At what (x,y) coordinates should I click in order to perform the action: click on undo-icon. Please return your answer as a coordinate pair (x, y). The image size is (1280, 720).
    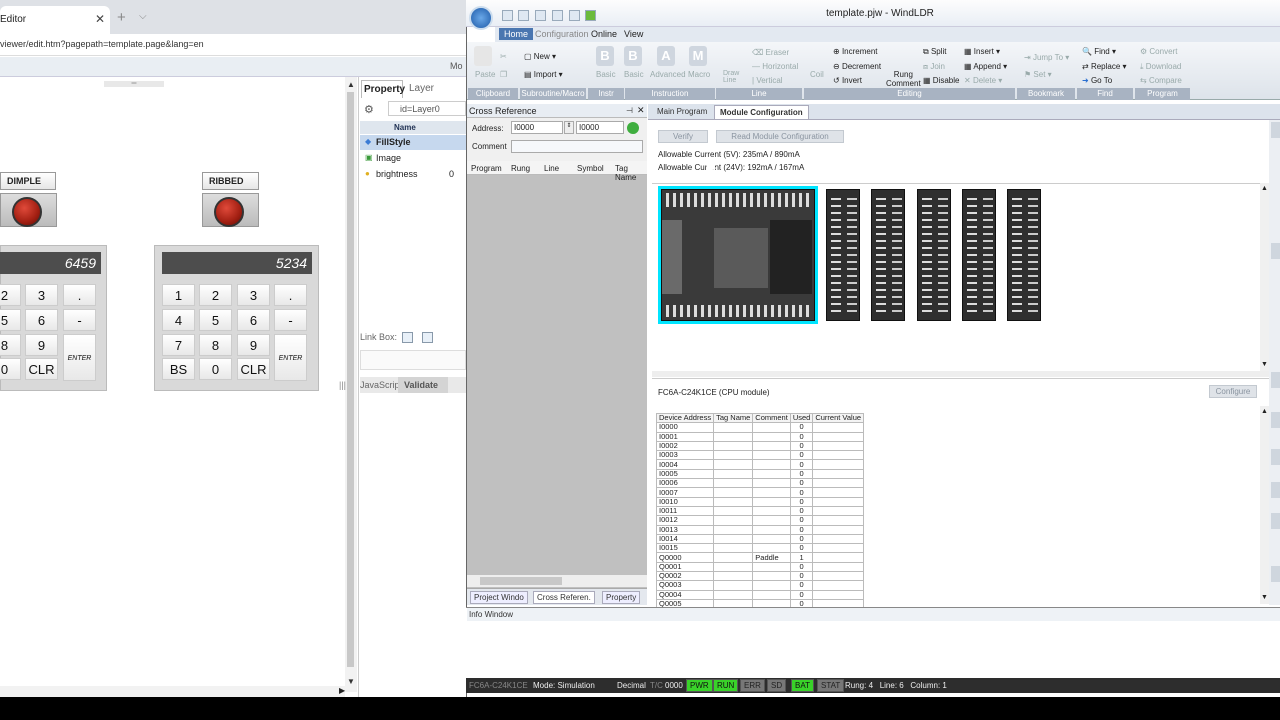
    Looking at the image, I should click on (523, 15).